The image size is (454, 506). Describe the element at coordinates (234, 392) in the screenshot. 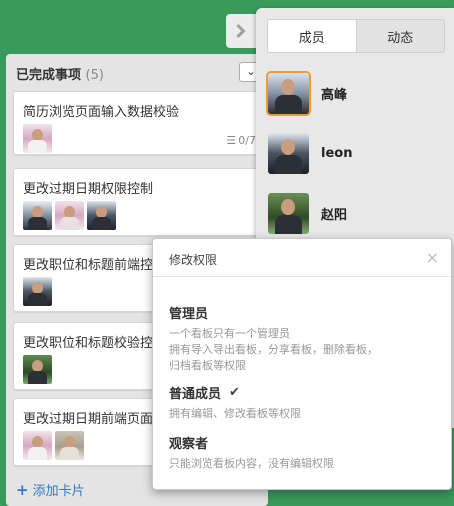

I see `check-icon: ✔` at that location.